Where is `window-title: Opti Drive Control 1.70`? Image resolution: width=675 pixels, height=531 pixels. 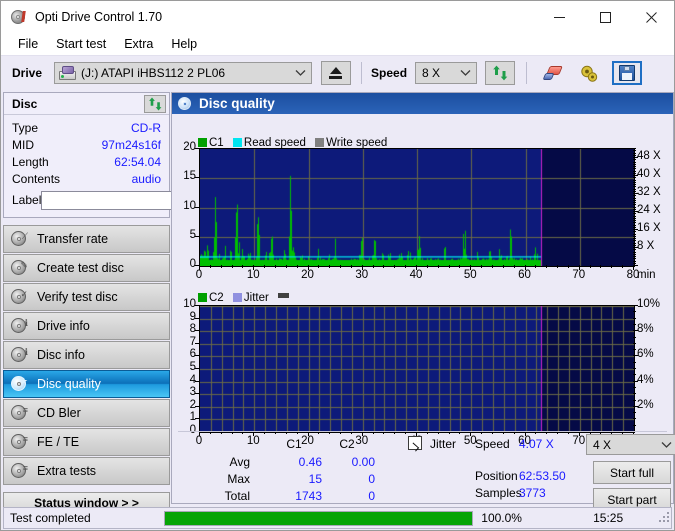
window-title: Opti Drive Control 1.70 is located at coordinates (99, 17).